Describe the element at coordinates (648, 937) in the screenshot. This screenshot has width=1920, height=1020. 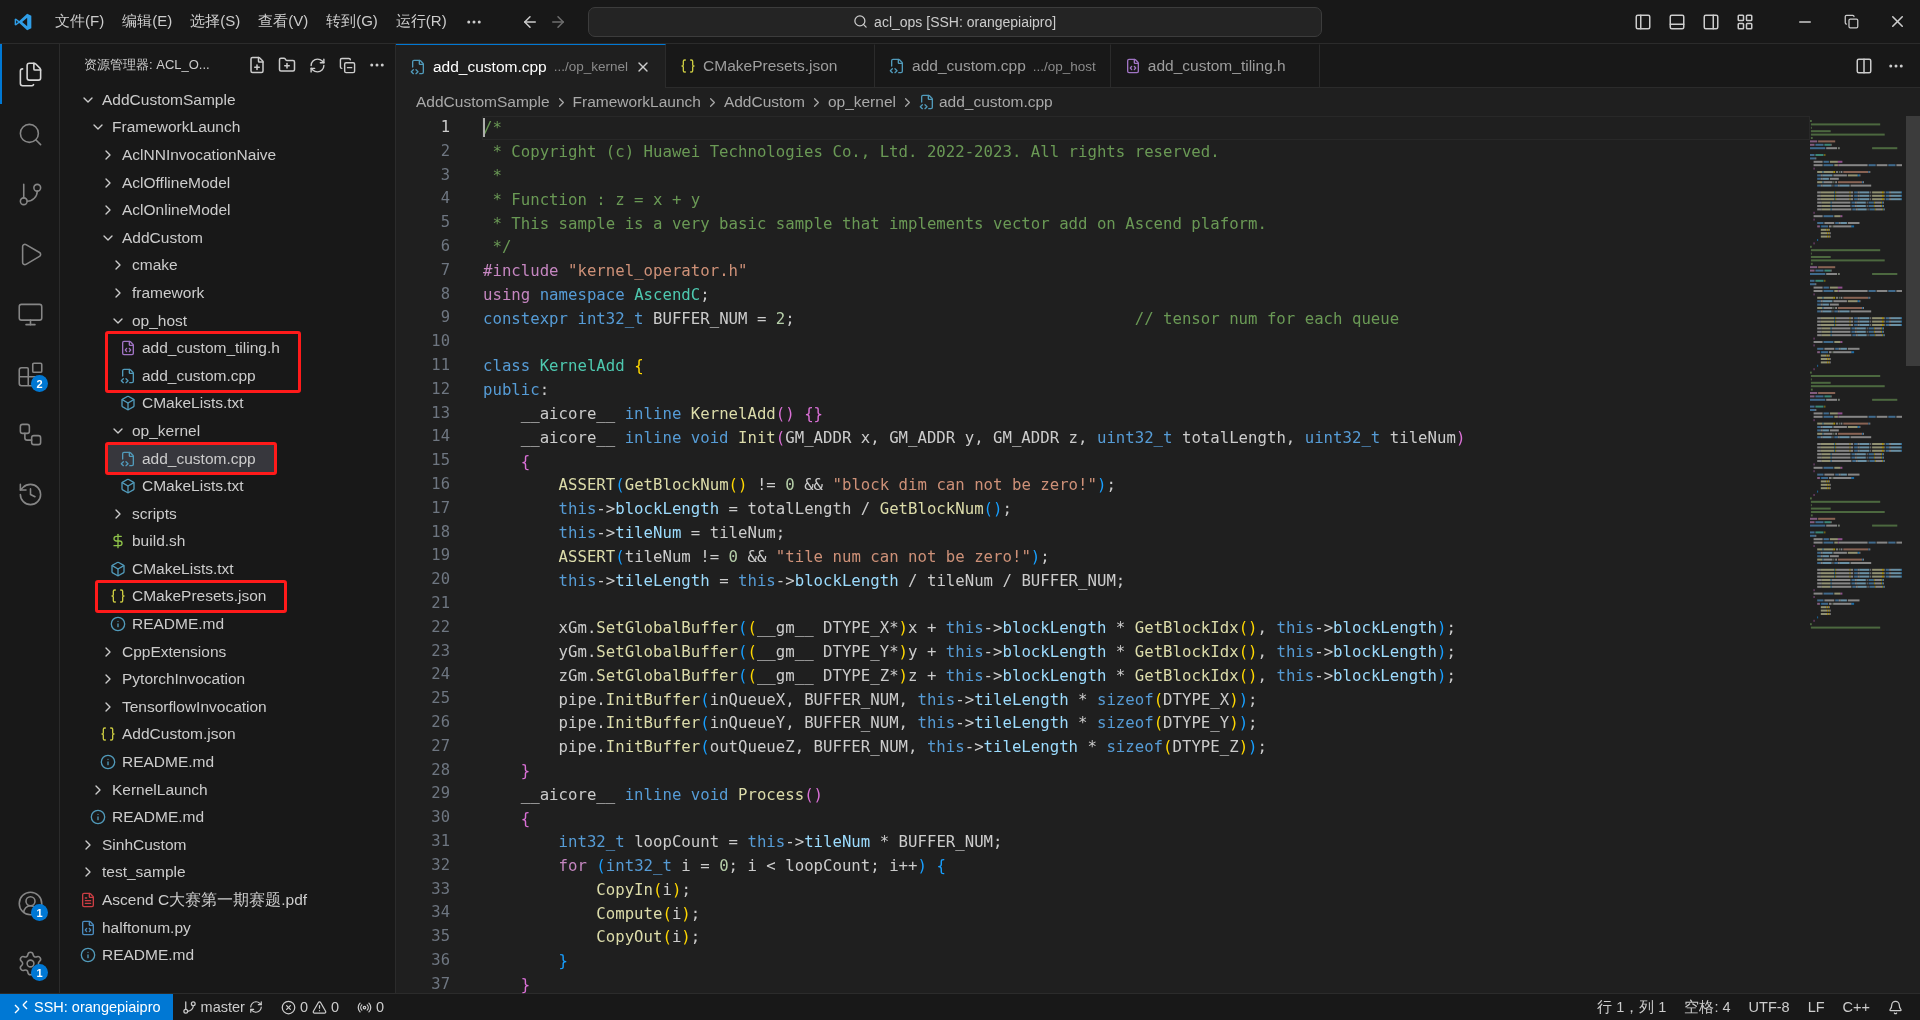
I see `code-line: CopyOut(i);` at that location.